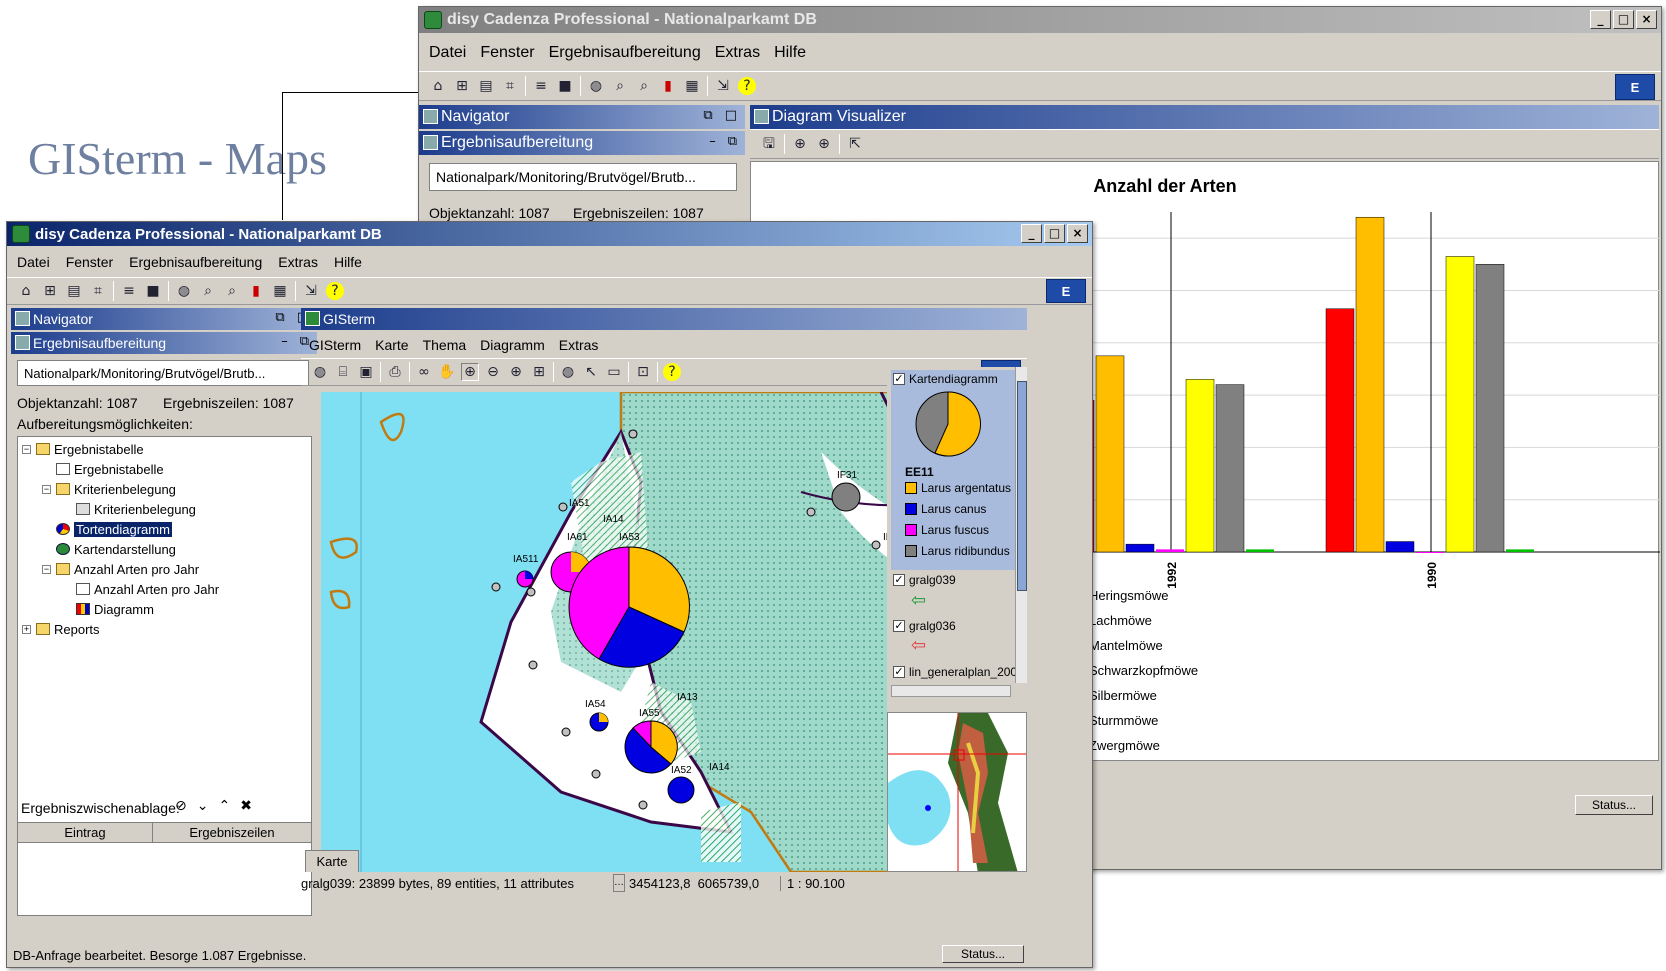  Describe the element at coordinates (335, 345) in the screenshot. I see `menu-gisterm: GISterm` at that location.